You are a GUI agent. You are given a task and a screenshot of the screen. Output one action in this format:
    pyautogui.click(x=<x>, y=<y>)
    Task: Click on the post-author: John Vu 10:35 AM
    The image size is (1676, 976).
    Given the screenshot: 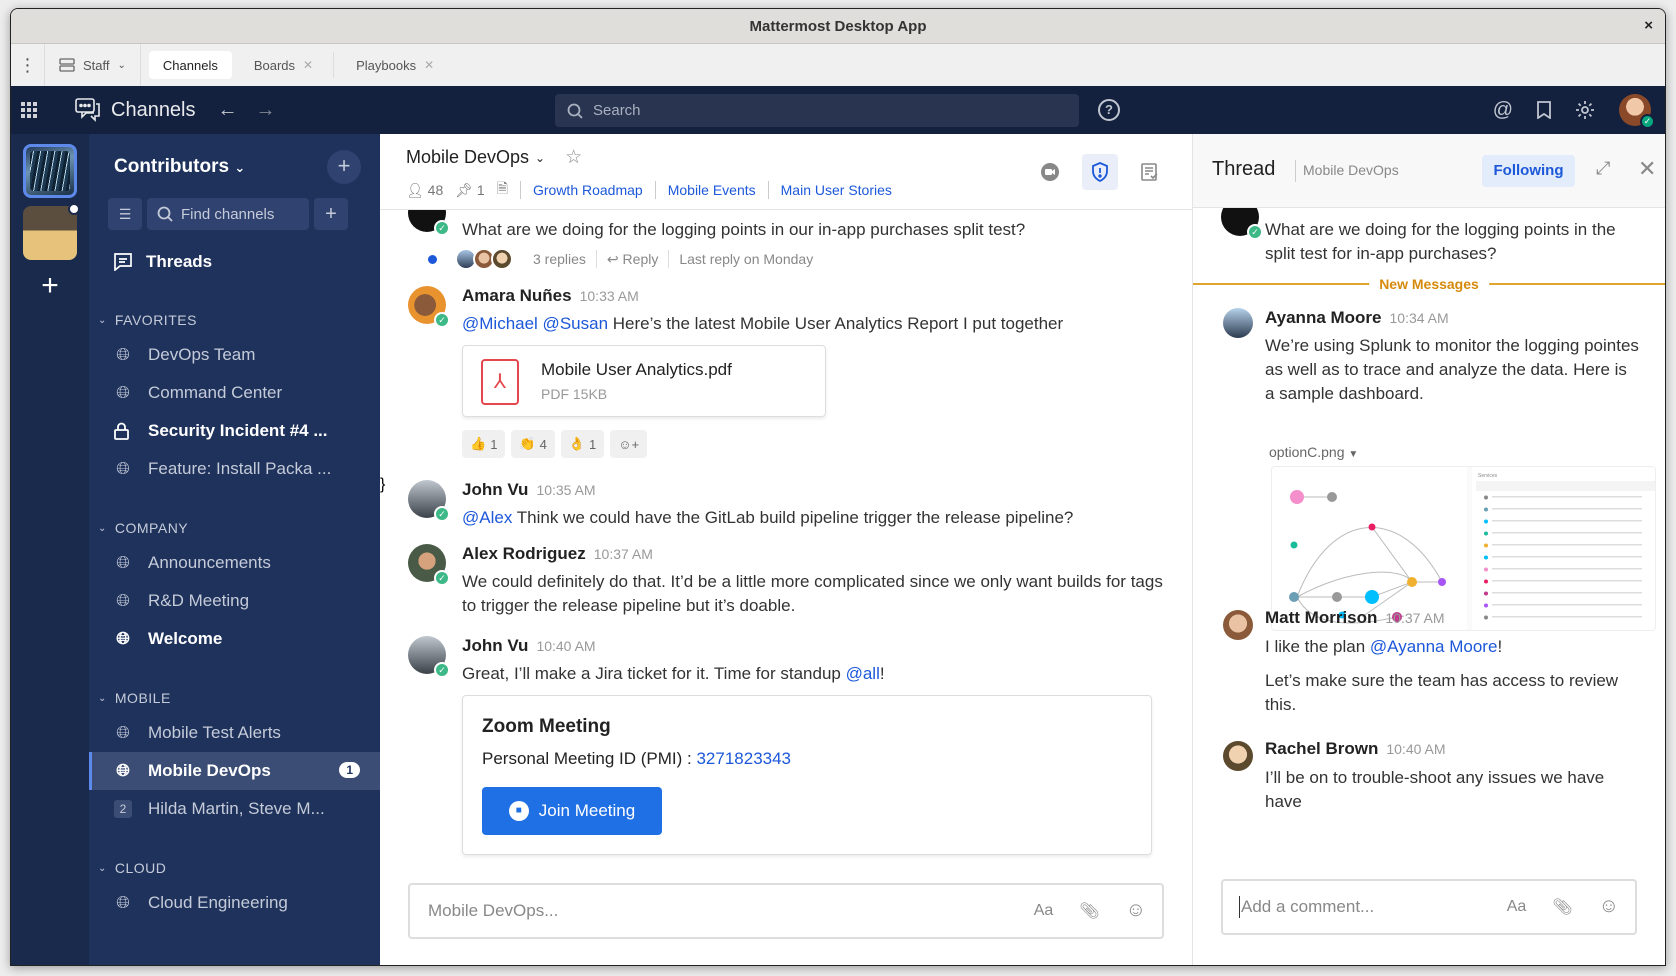 What is the action you would take?
    pyautogui.click(x=529, y=490)
    